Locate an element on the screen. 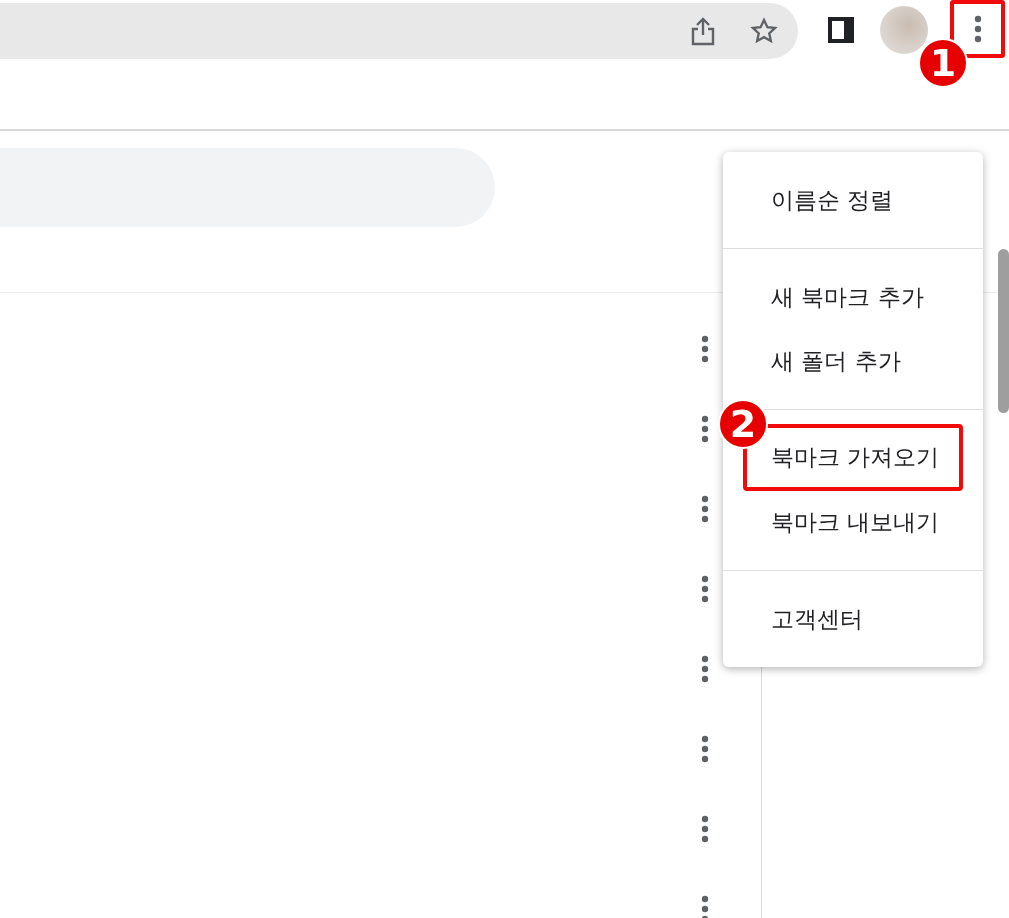 This screenshot has height=918, width=1009. star-icon is located at coordinates (764, 31).